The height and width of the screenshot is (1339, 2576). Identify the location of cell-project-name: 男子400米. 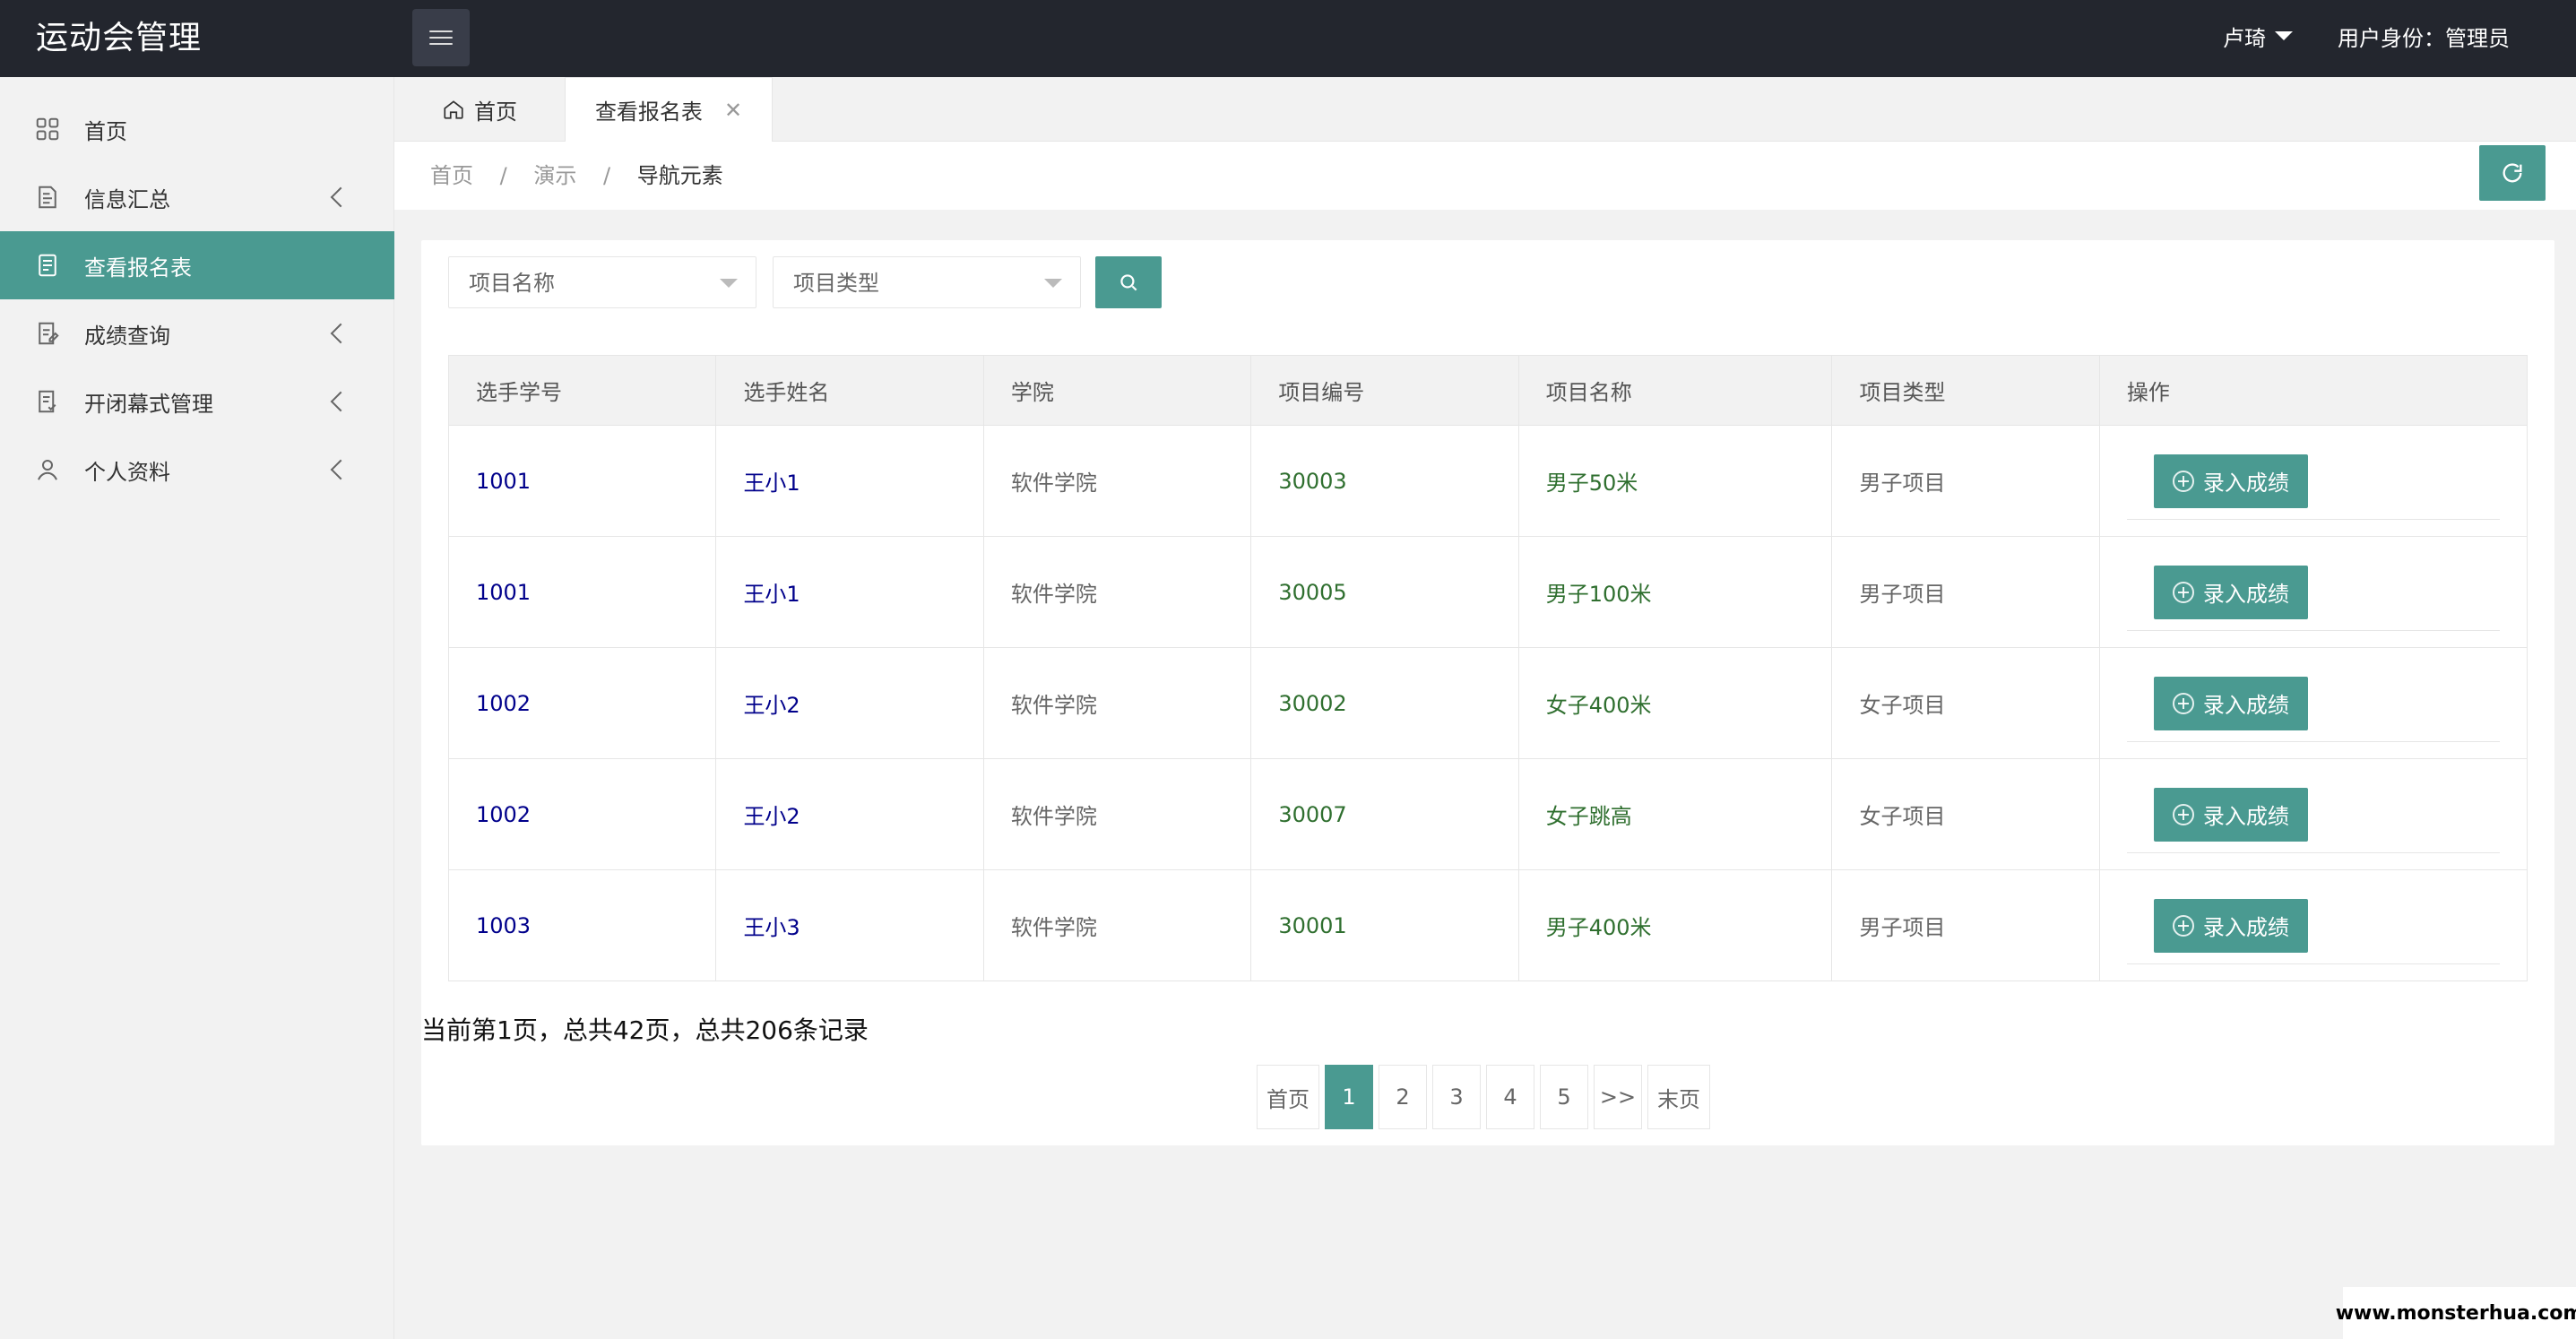
(1675, 925).